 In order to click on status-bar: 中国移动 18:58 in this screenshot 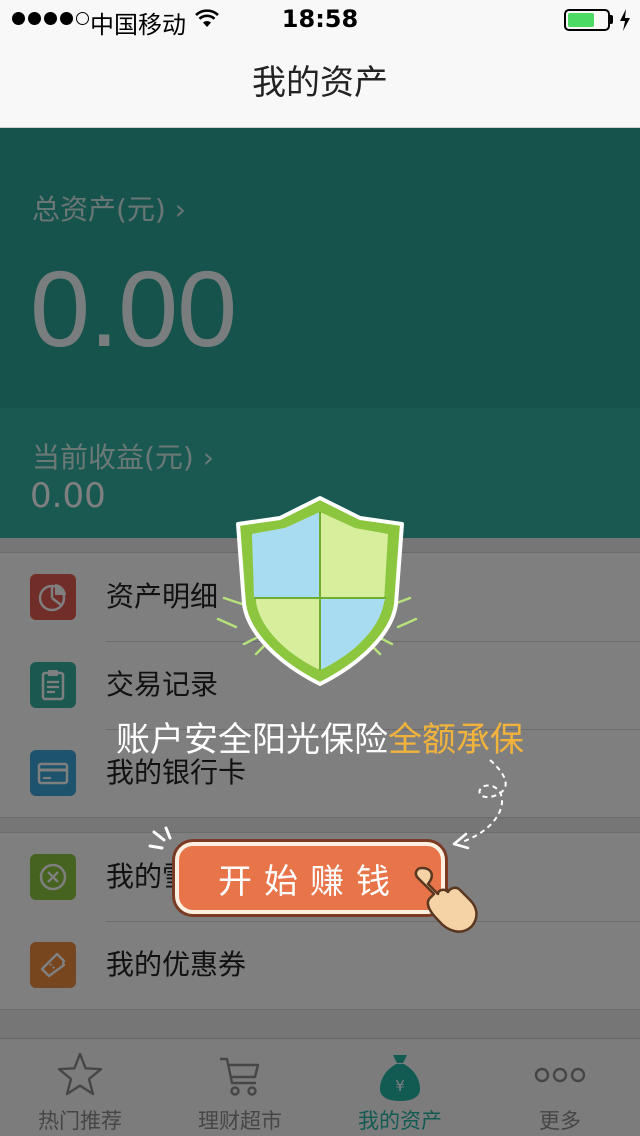, I will do `click(320, 20)`.